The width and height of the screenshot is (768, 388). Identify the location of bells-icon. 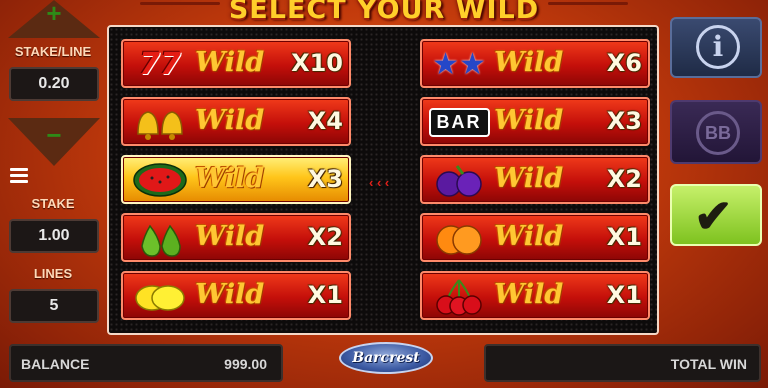
(160, 122).